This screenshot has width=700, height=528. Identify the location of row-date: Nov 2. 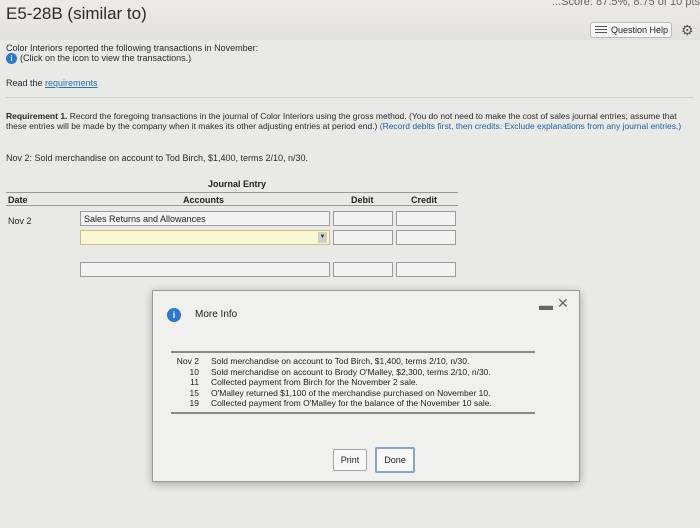
(20, 221).